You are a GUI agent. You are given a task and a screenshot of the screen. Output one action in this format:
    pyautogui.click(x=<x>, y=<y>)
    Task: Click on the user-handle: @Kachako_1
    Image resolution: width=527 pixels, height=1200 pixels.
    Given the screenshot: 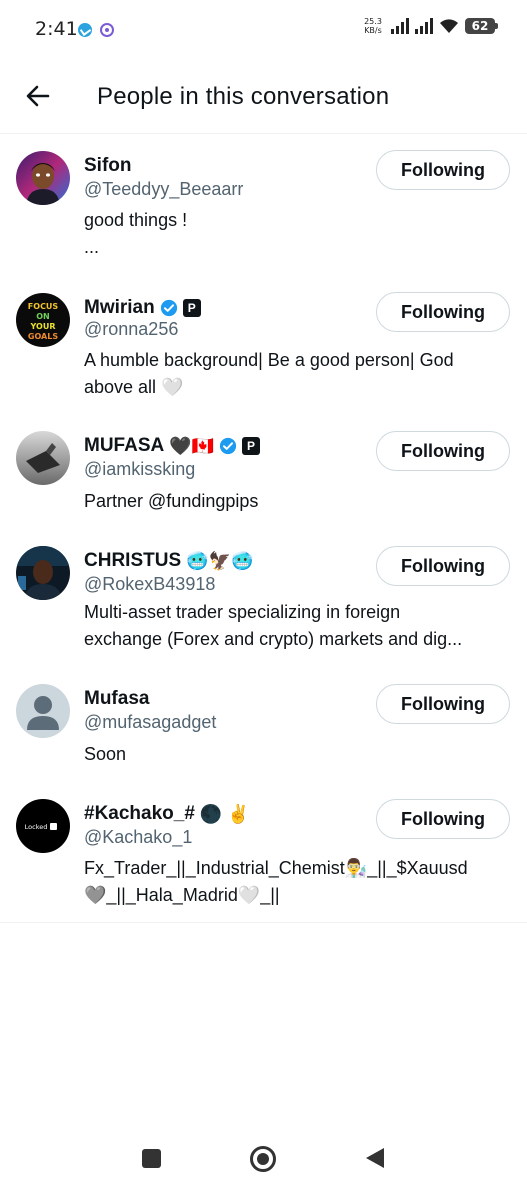 What is the action you would take?
    pyautogui.click(x=138, y=837)
    